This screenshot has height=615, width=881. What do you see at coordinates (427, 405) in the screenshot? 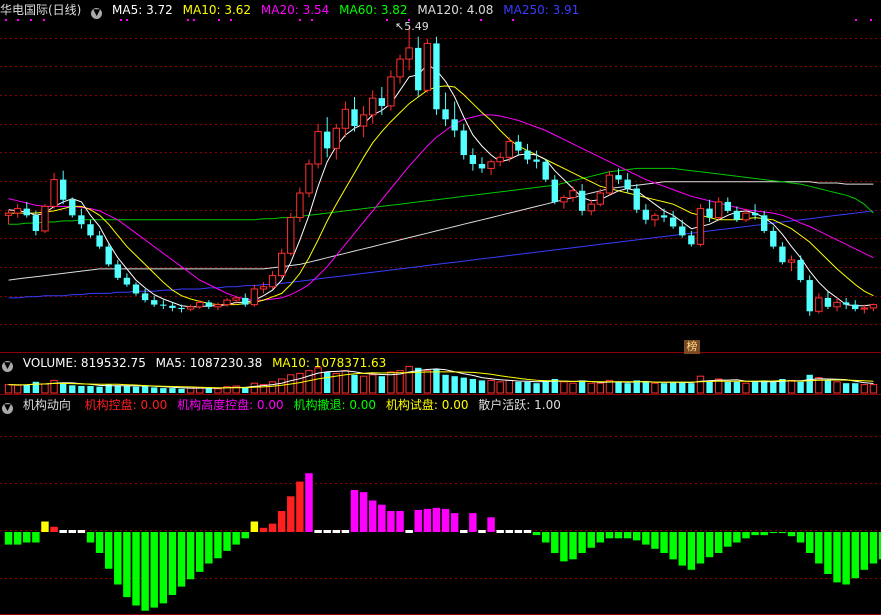
I see `inst-test-label: 机构试盘: 0.00` at bounding box center [427, 405].